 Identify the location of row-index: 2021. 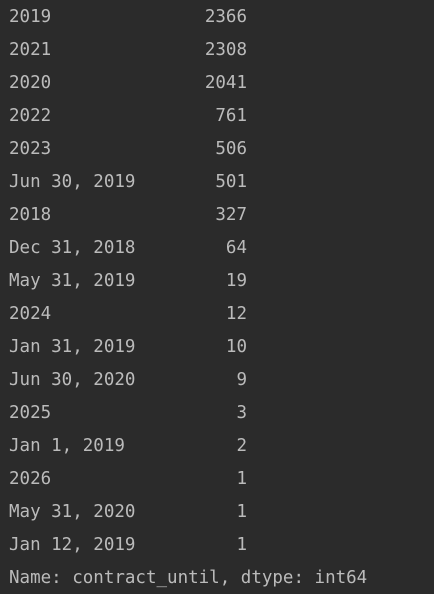
(30, 50).